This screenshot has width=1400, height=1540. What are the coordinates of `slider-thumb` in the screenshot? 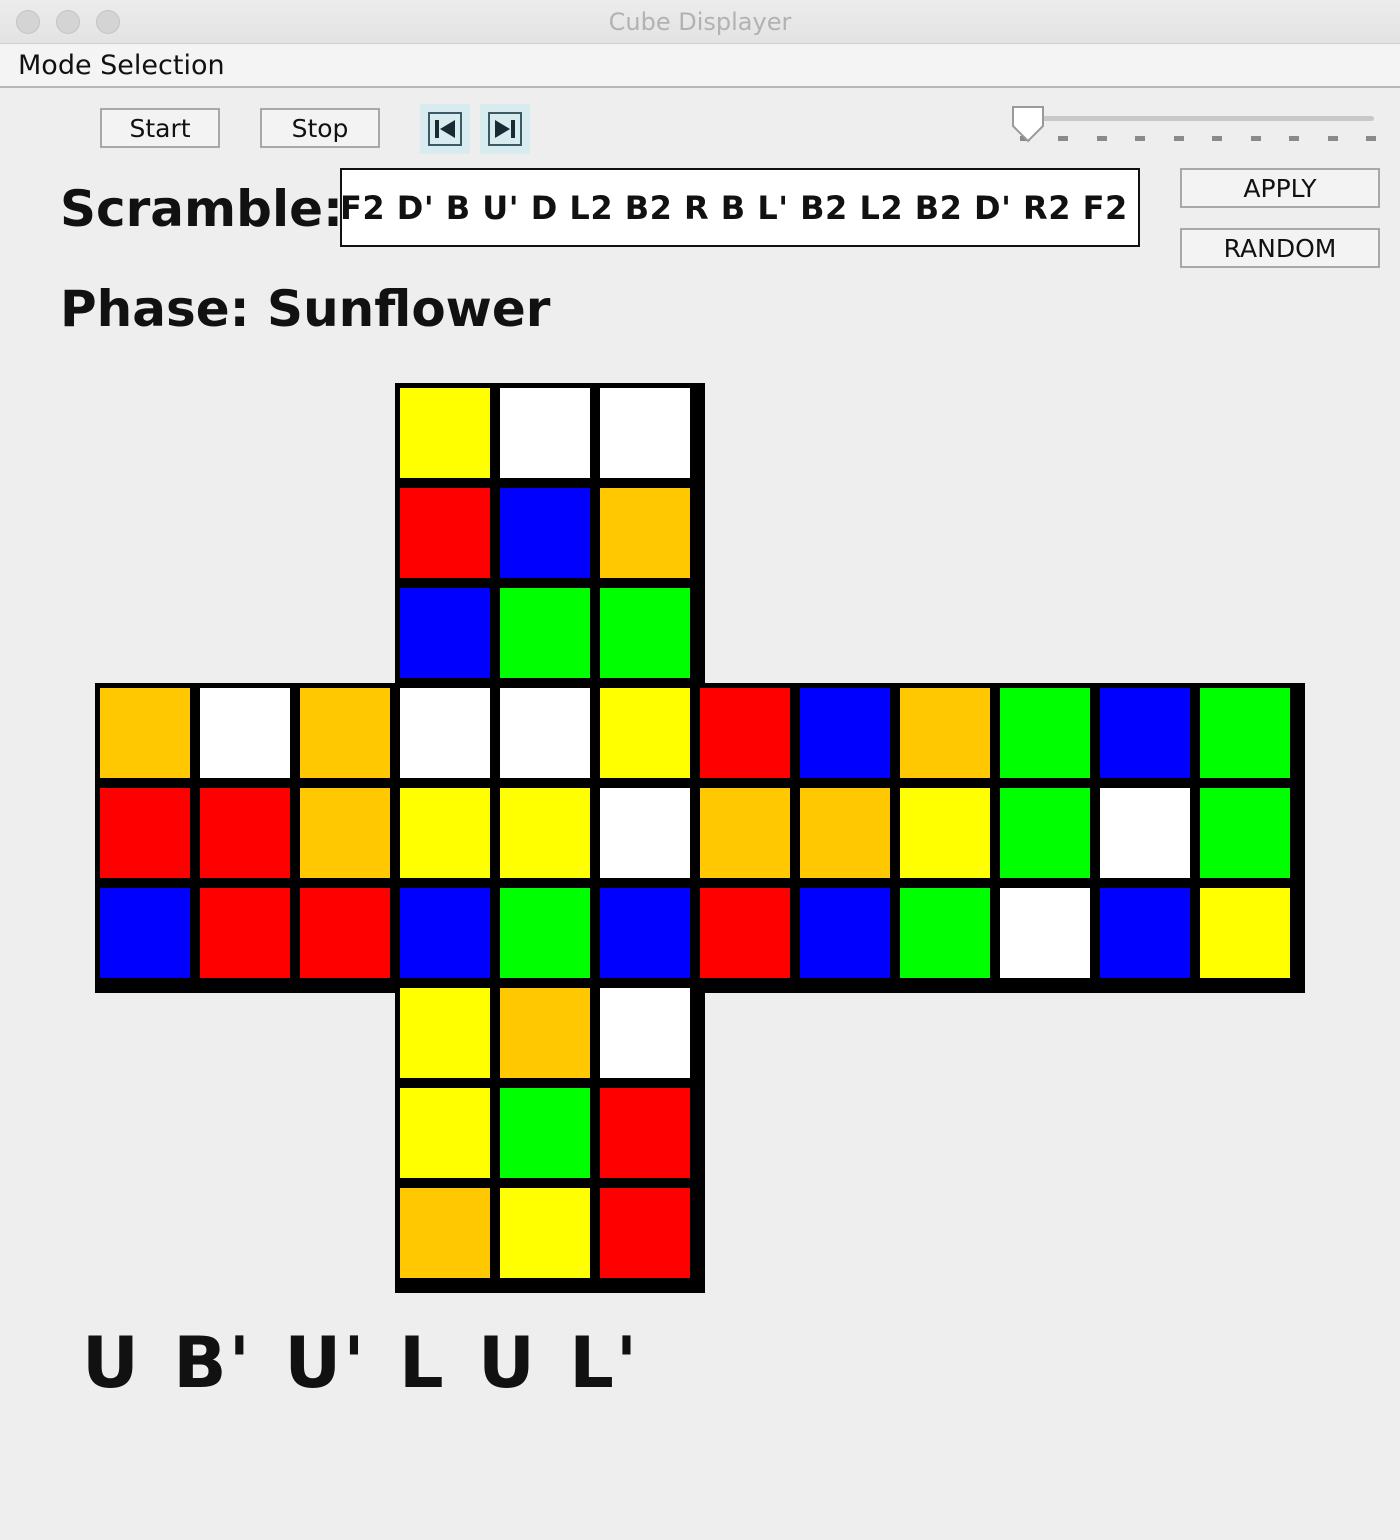 It's located at (1028, 124).